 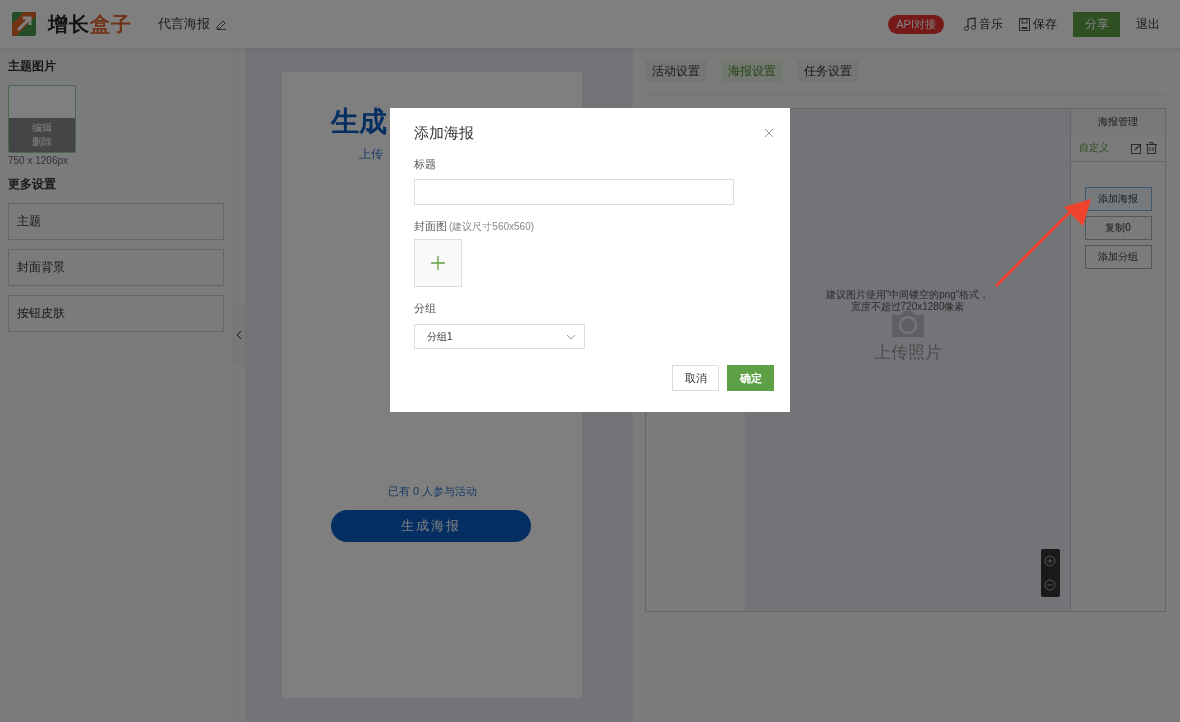 I want to click on plus-icon, so click(x=438, y=263).